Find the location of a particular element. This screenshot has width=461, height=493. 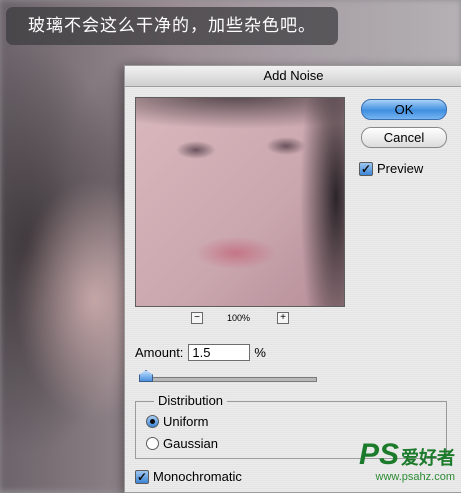

slider-thumb-icon is located at coordinates (146, 376).